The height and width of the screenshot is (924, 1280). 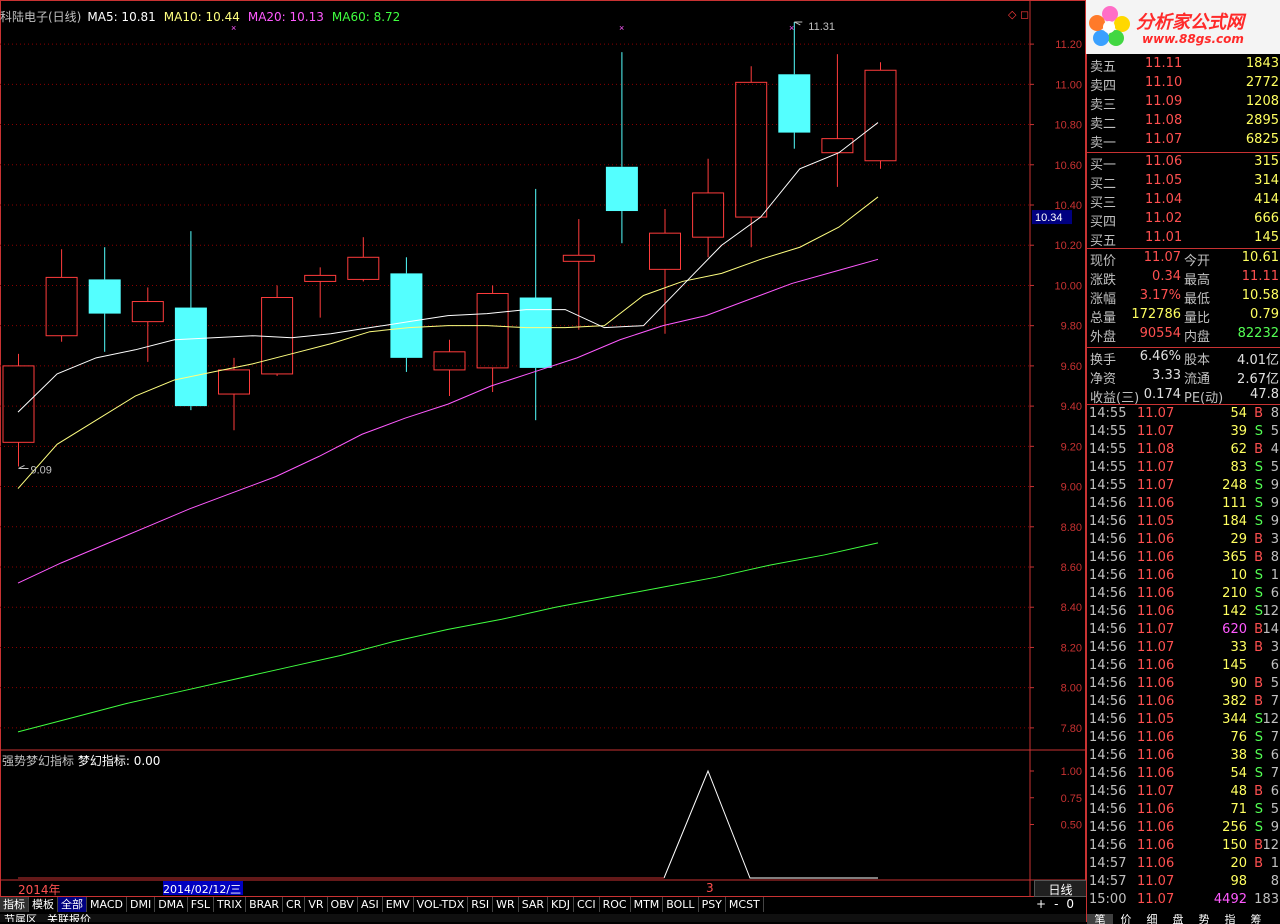 I want to click on stat-value: 0.34, so click(x=1166, y=276).